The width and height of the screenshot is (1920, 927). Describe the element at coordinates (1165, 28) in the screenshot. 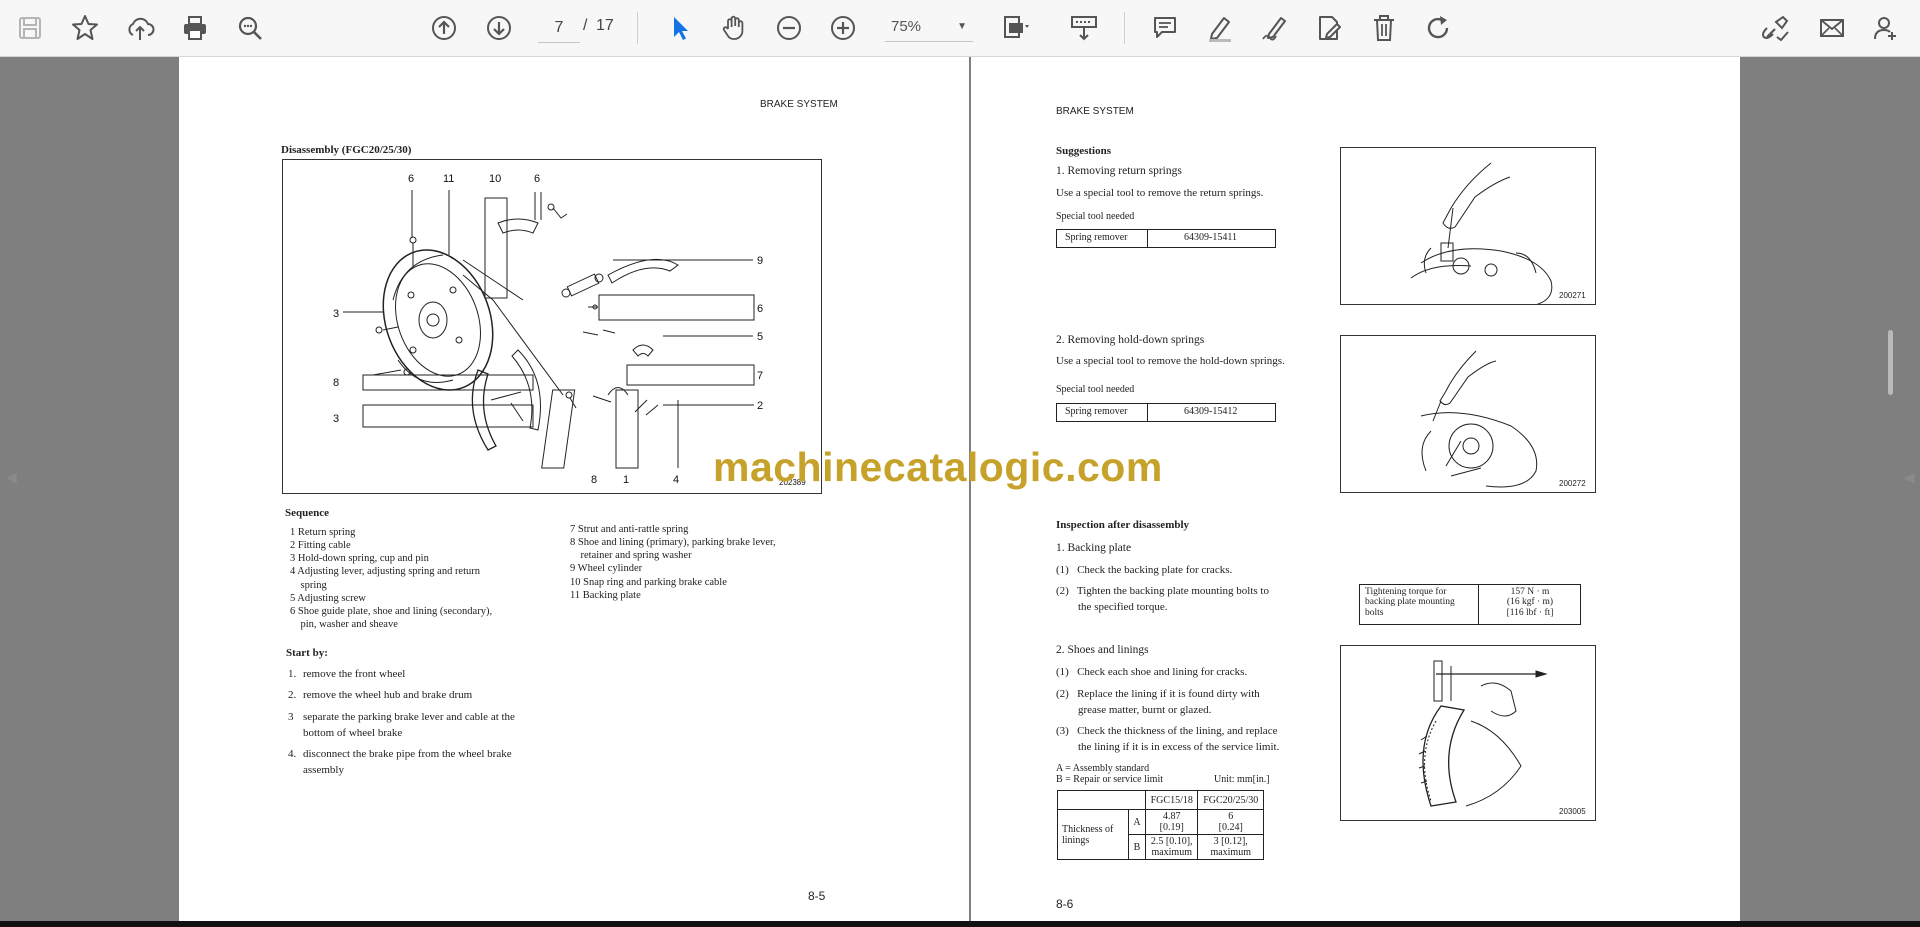

I see `comment-icon` at that location.